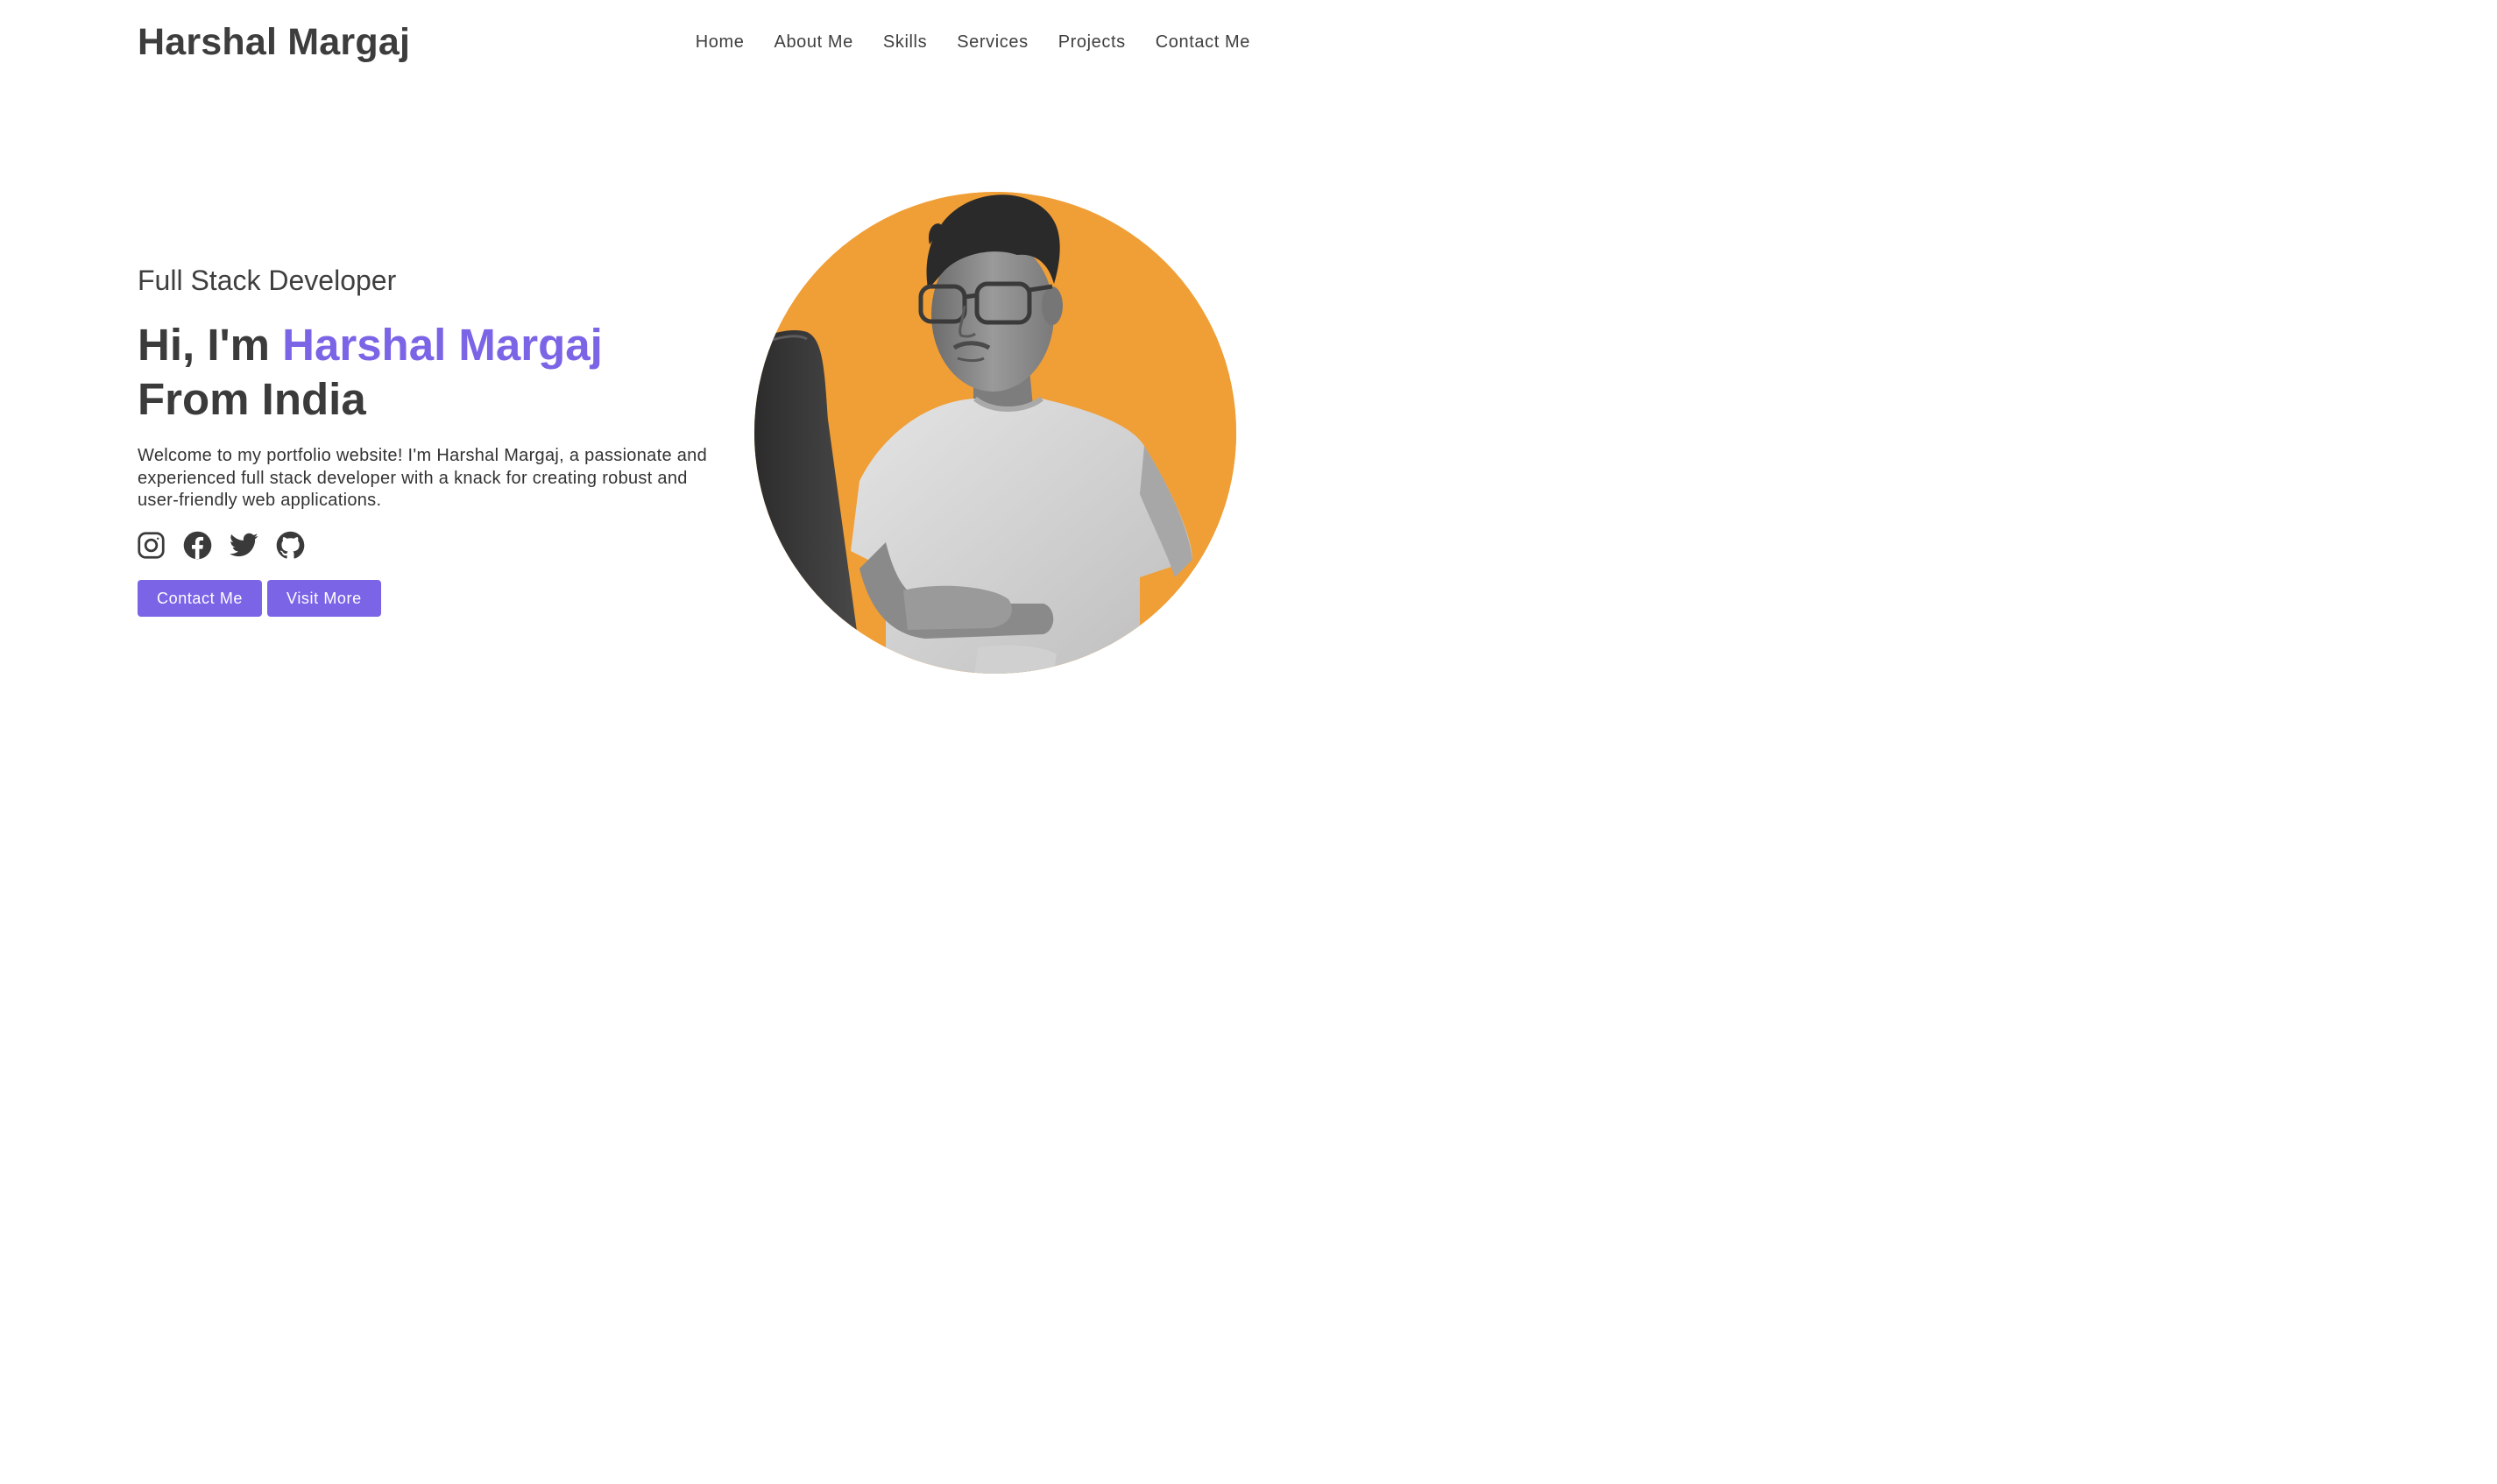 This screenshot has width=2497, height=1484. What do you see at coordinates (993, 42) in the screenshot?
I see `nav-services: Services` at bounding box center [993, 42].